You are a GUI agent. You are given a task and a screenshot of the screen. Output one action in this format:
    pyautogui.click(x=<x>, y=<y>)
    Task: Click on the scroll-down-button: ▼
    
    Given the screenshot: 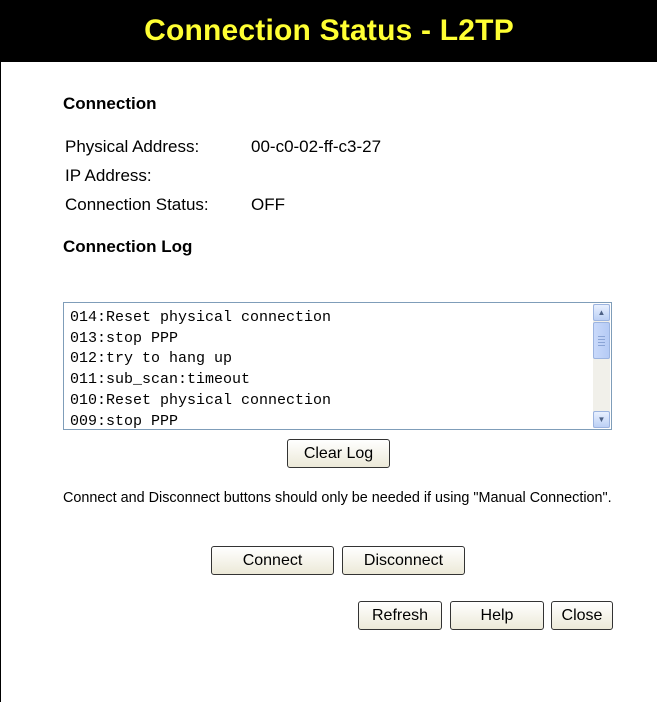 What is the action you would take?
    pyautogui.click(x=601, y=419)
    